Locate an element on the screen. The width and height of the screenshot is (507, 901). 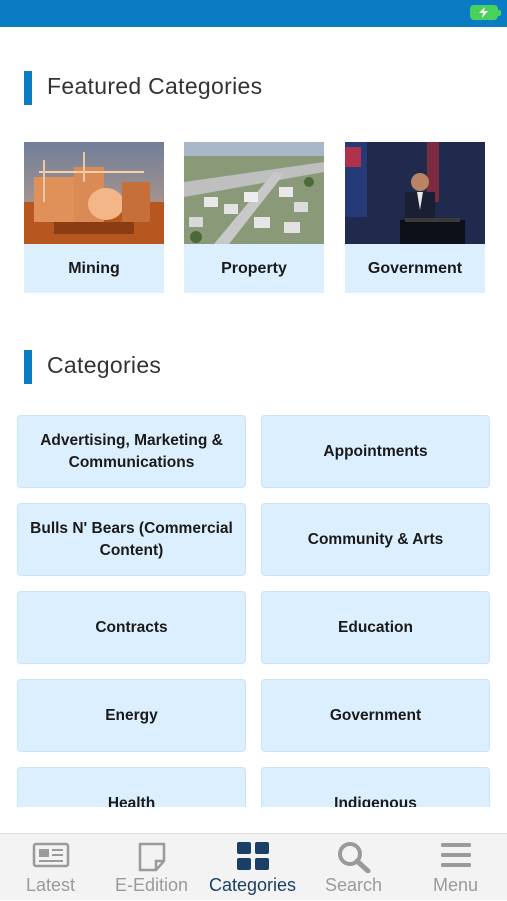
featured-section-title: Featured Categories is located at coordinates (155, 86).